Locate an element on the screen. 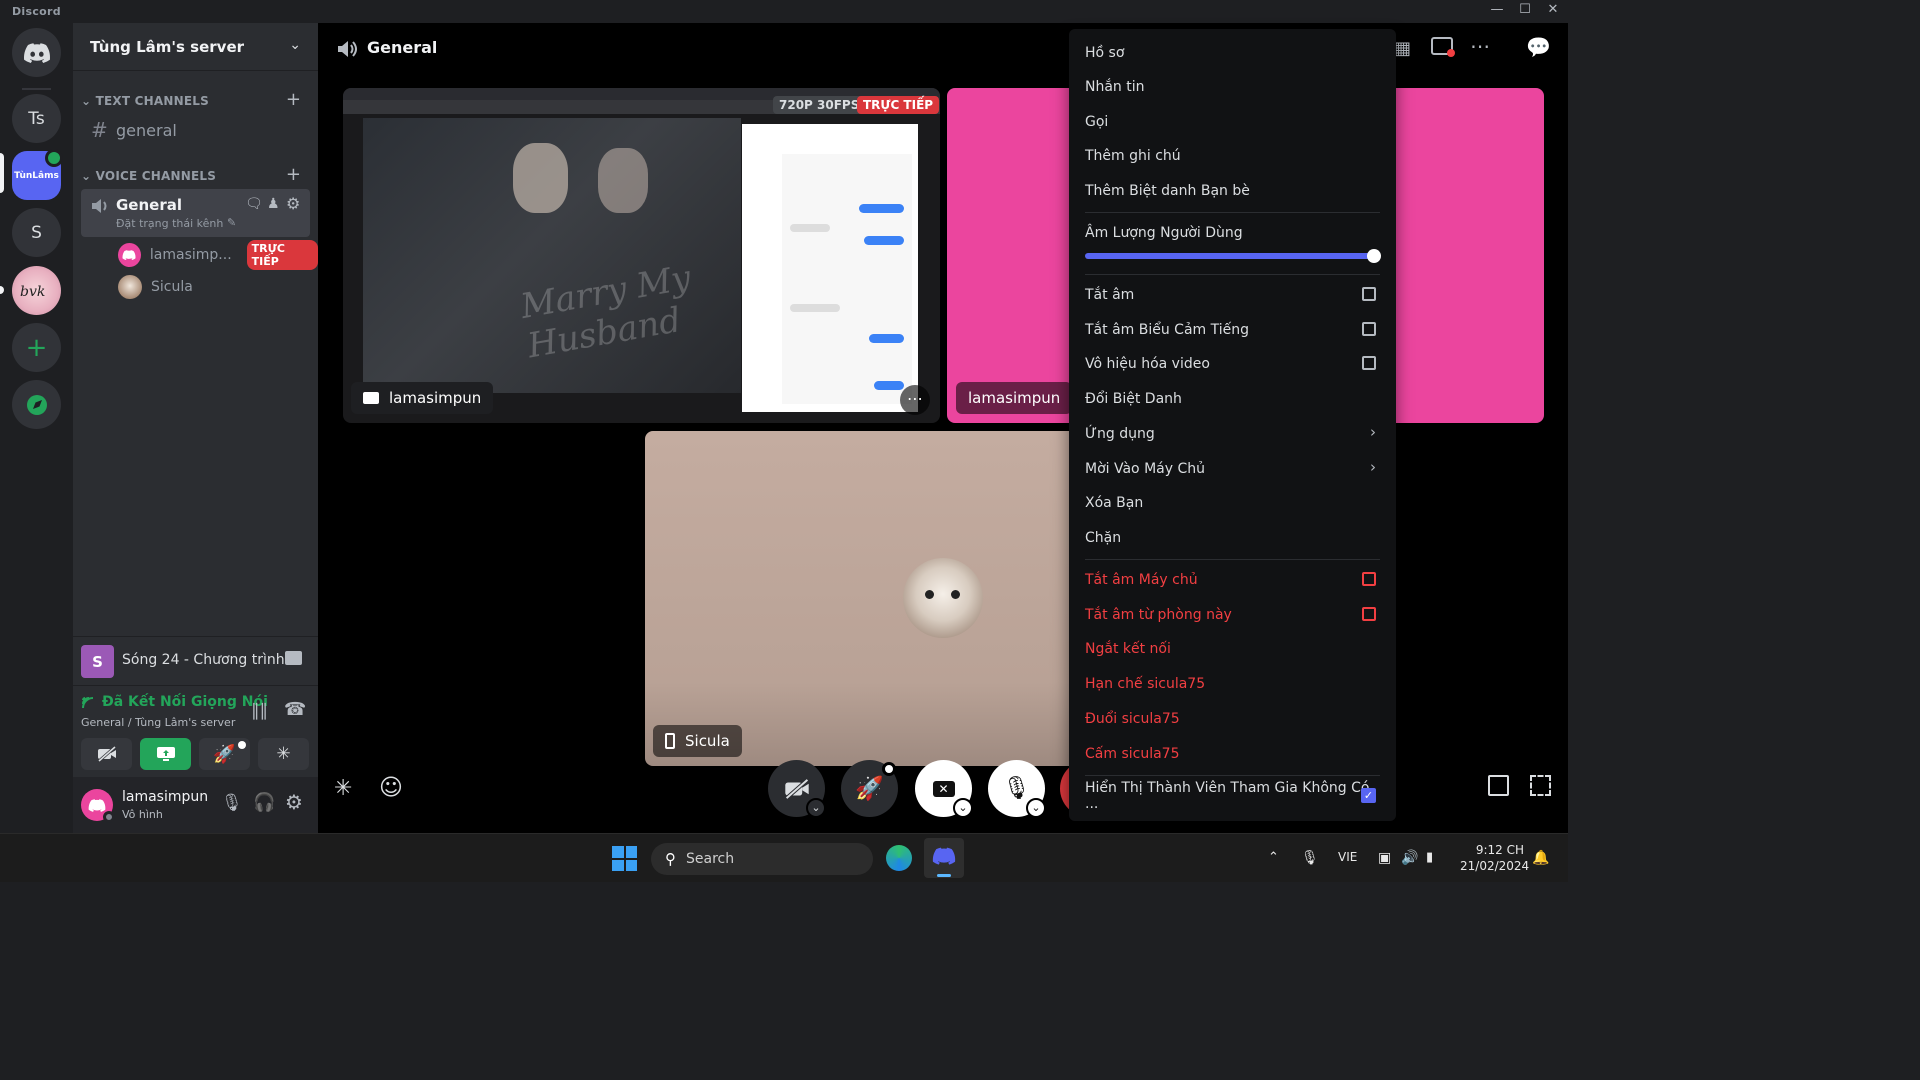 This screenshot has width=1920, height=1080. menu-item-server-mute: Tắt âm Máy chủ is located at coordinates (1232, 580).